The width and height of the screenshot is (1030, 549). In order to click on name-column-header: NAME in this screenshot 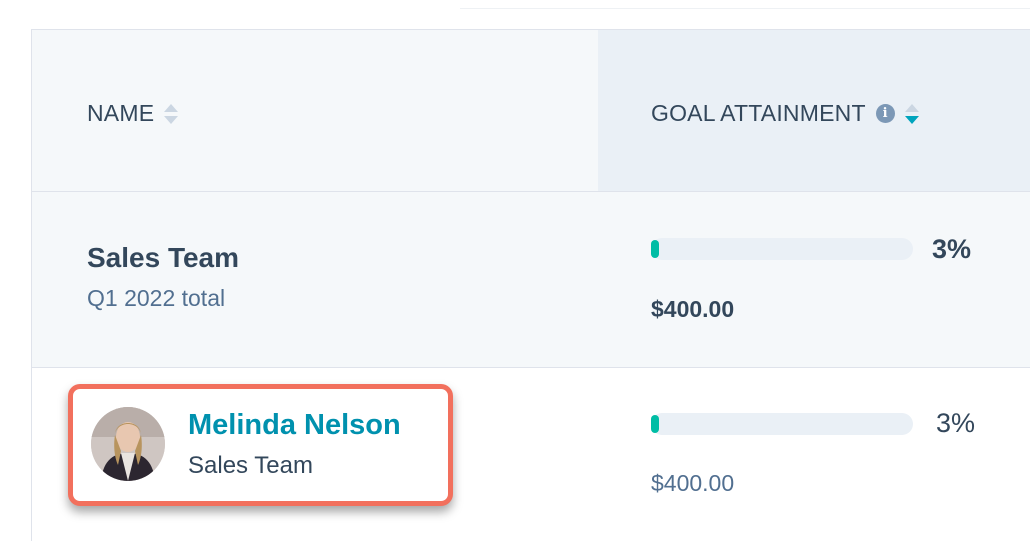, I will do `click(133, 113)`.